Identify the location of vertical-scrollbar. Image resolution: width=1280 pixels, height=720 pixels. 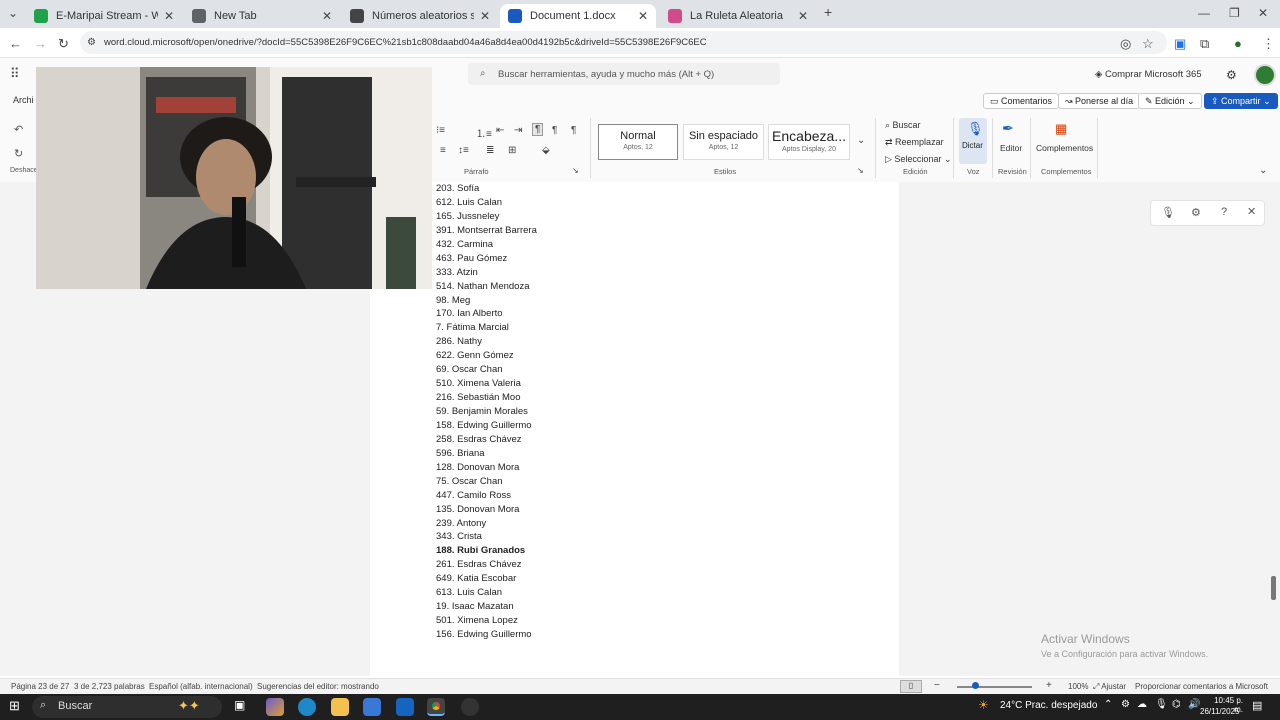
(1273, 588).